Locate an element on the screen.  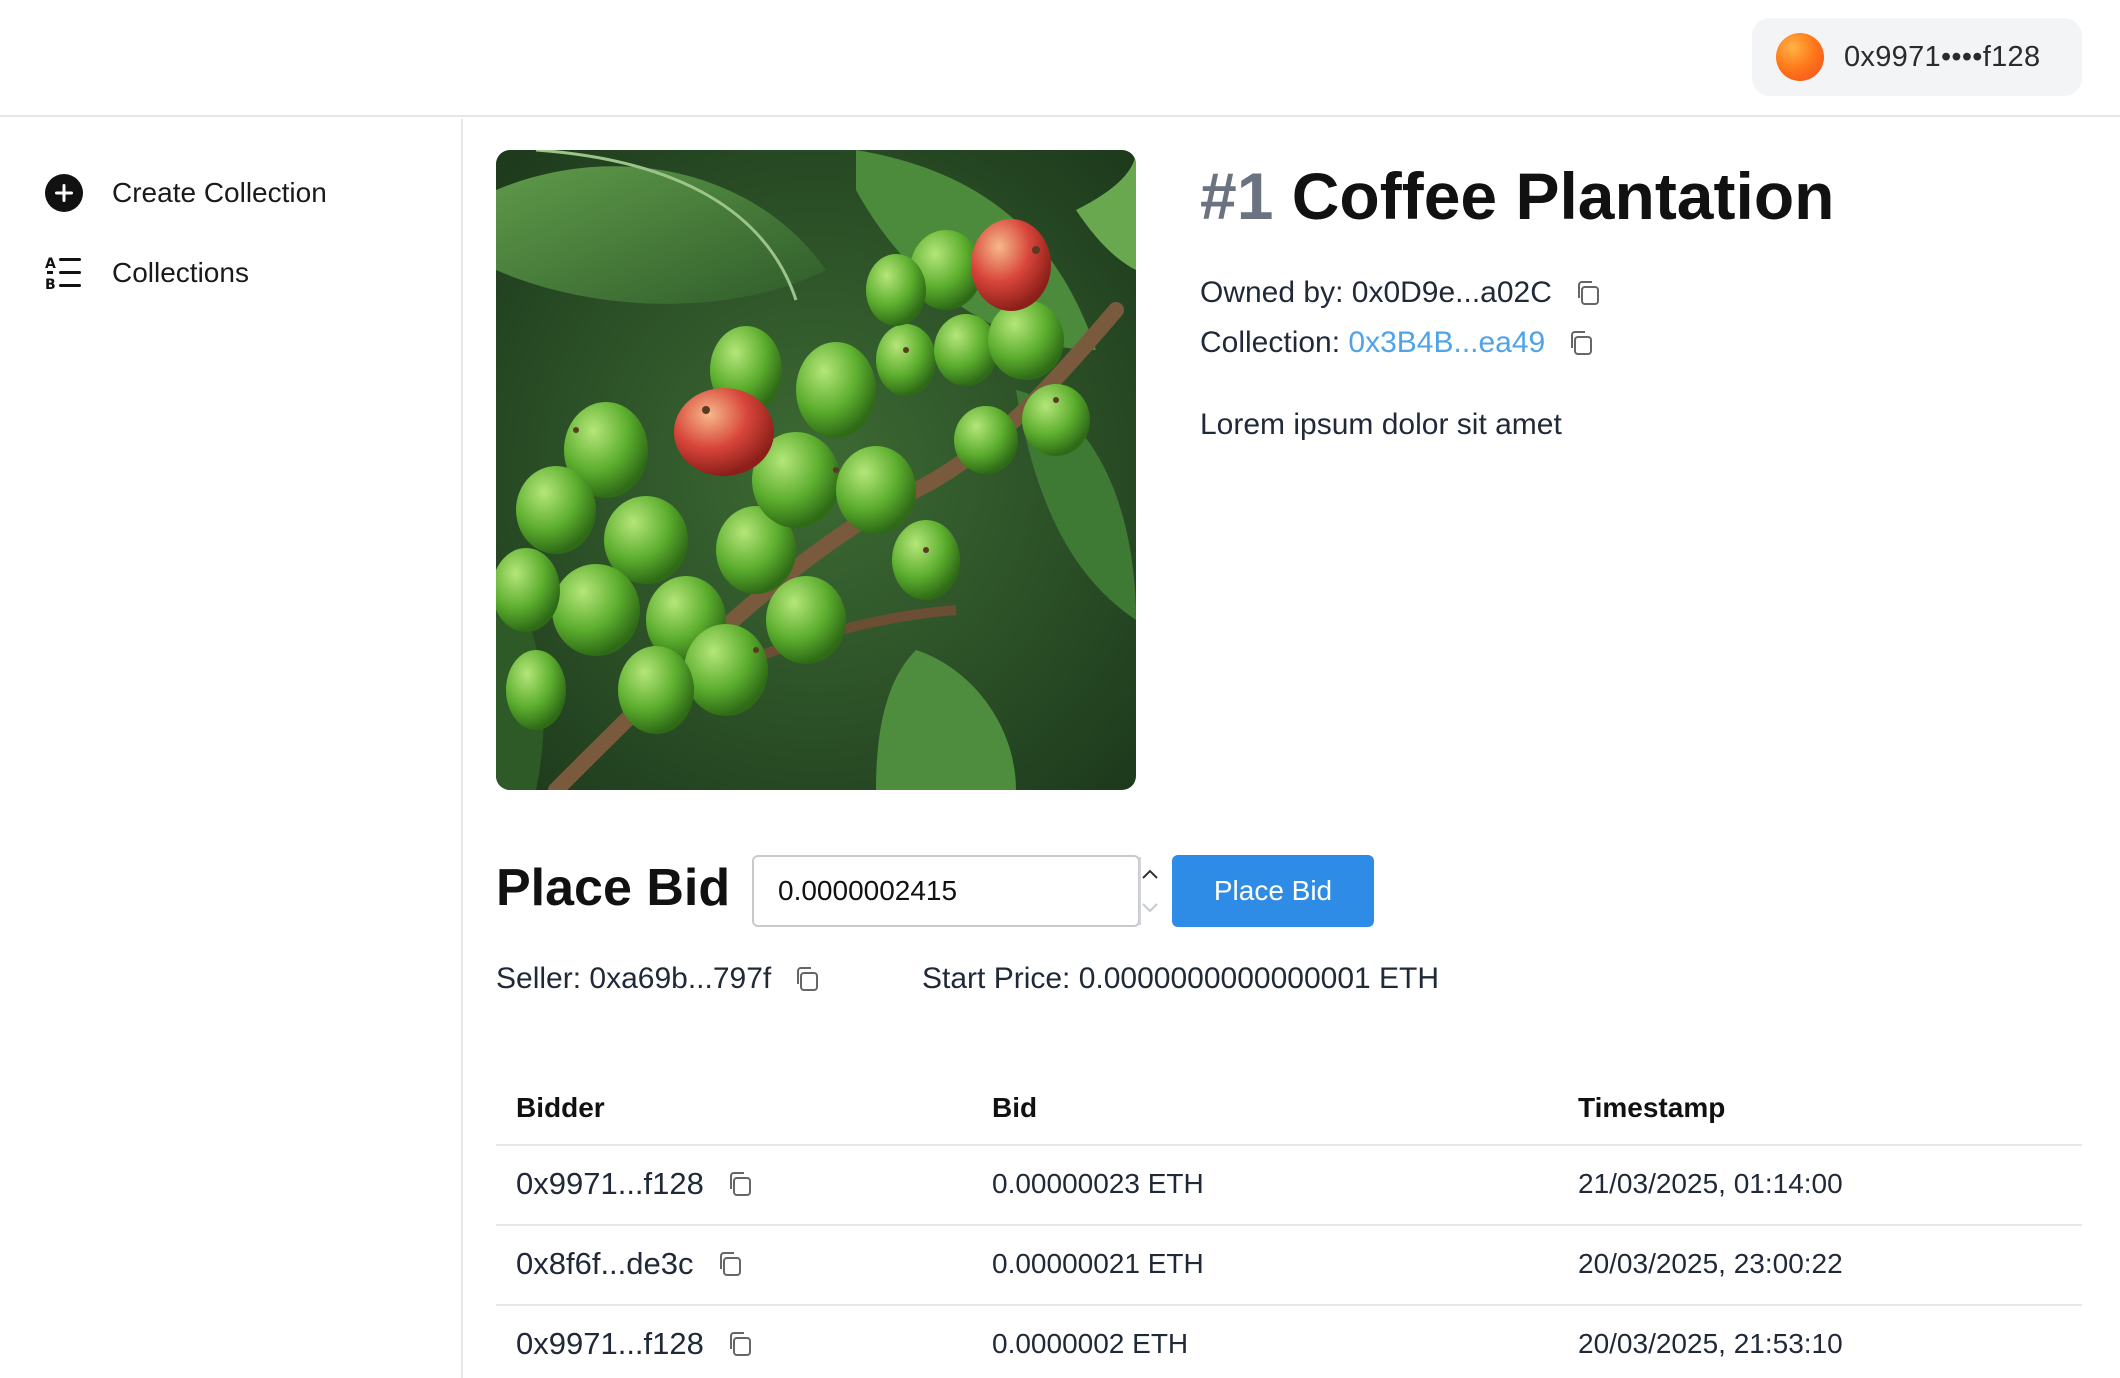
top-bar: 0x9971••••f128 is located at coordinates (1060, 58).